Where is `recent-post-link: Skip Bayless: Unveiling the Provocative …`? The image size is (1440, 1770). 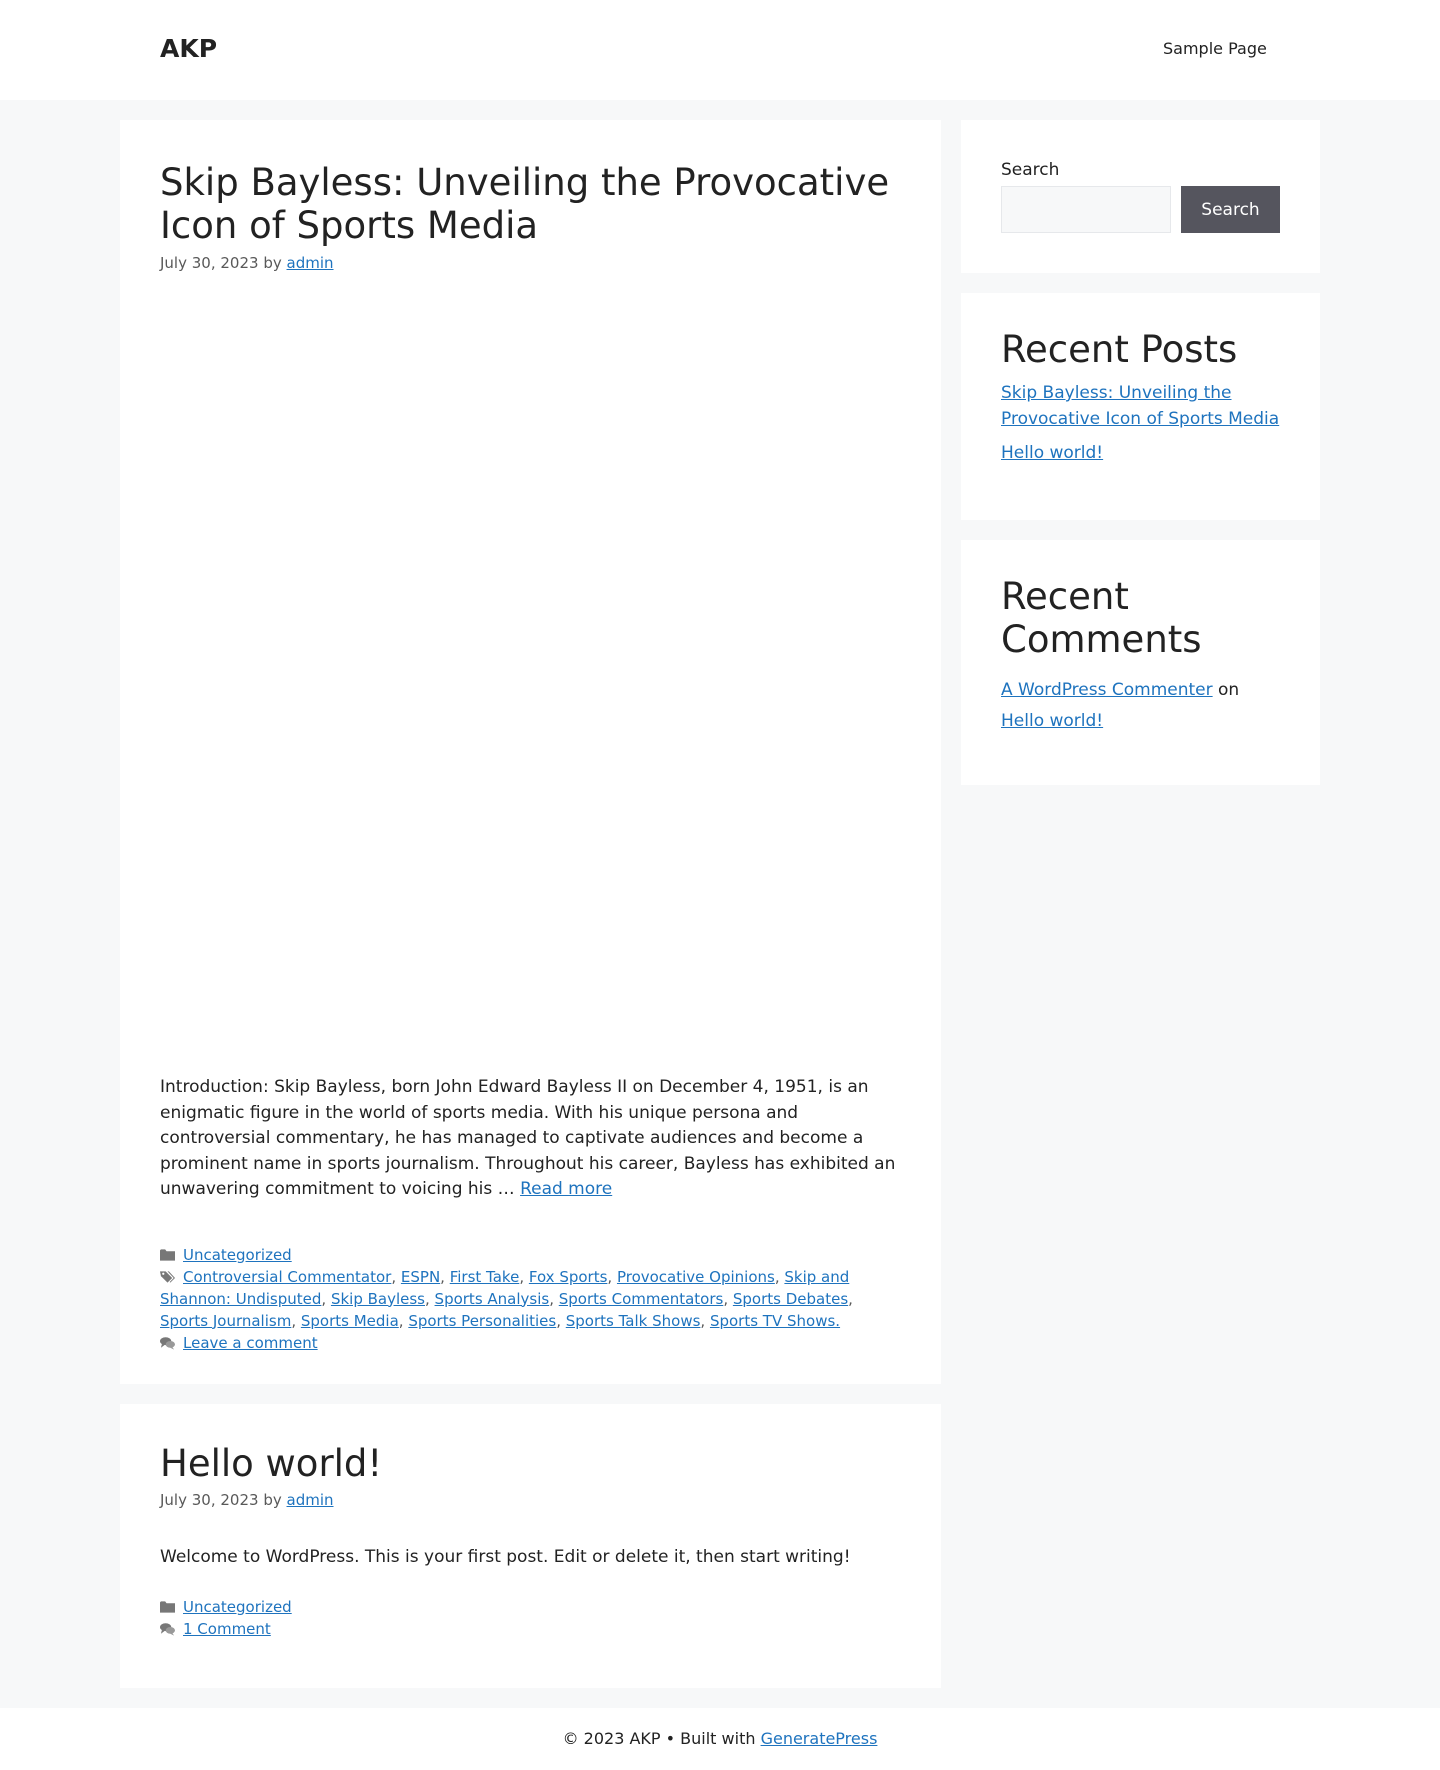 recent-post-link: Skip Bayless: Unveiling the Provocative … is located at coordinates (1140, 406).